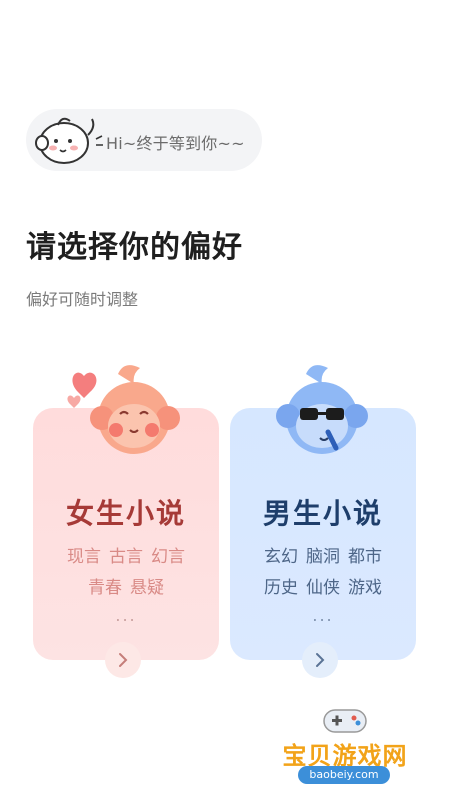  What do you see at coordinates (69, 140) in the screenshot?
I see `monkey-waving-icon` at bounding box center [69, 140].